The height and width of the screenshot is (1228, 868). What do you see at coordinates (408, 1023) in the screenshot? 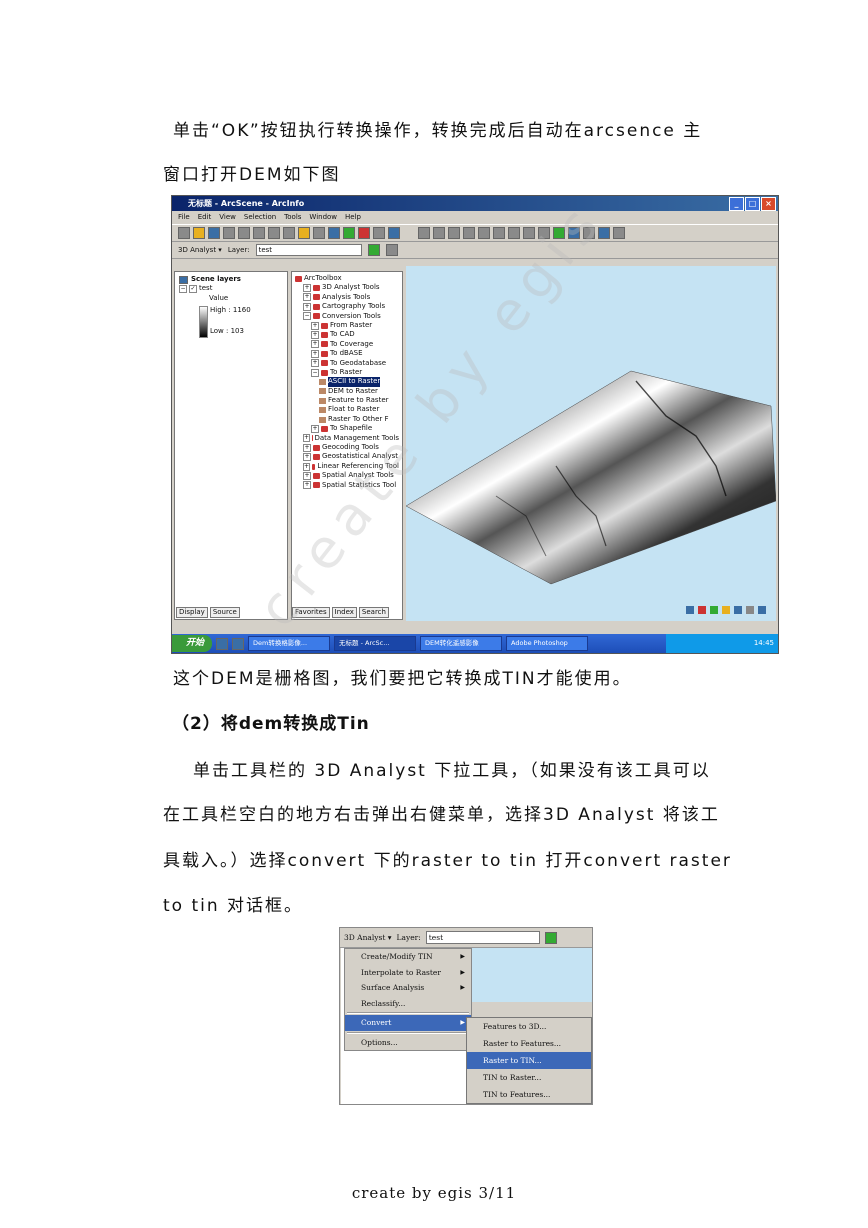
I see `menu-item-convert: Convert ▶` at bounding box center [408, 1023].